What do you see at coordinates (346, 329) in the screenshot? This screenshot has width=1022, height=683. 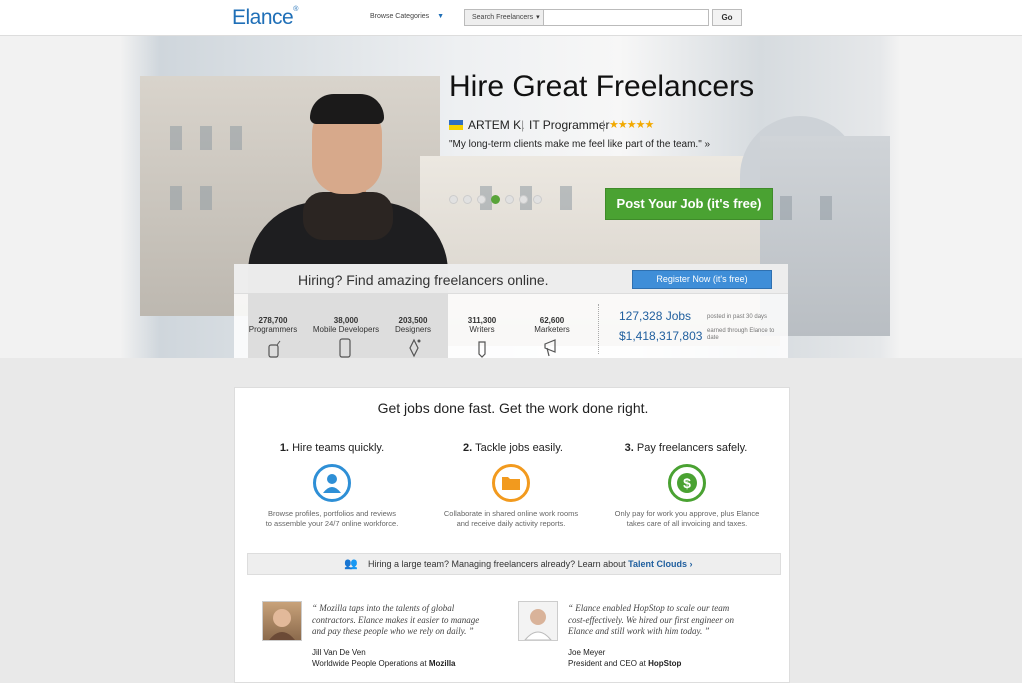 I see `category-label: Mobile Developers` at bounding box center [346, 329].